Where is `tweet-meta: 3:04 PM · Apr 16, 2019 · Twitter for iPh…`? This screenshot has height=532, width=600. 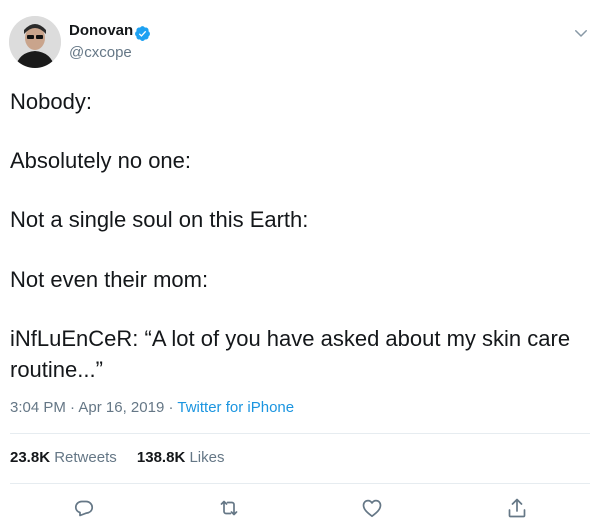
tweet-meta: 3:04 PM · Apr 16, 2019 · Twitter for iPh… is located at coordinates (152, 407).